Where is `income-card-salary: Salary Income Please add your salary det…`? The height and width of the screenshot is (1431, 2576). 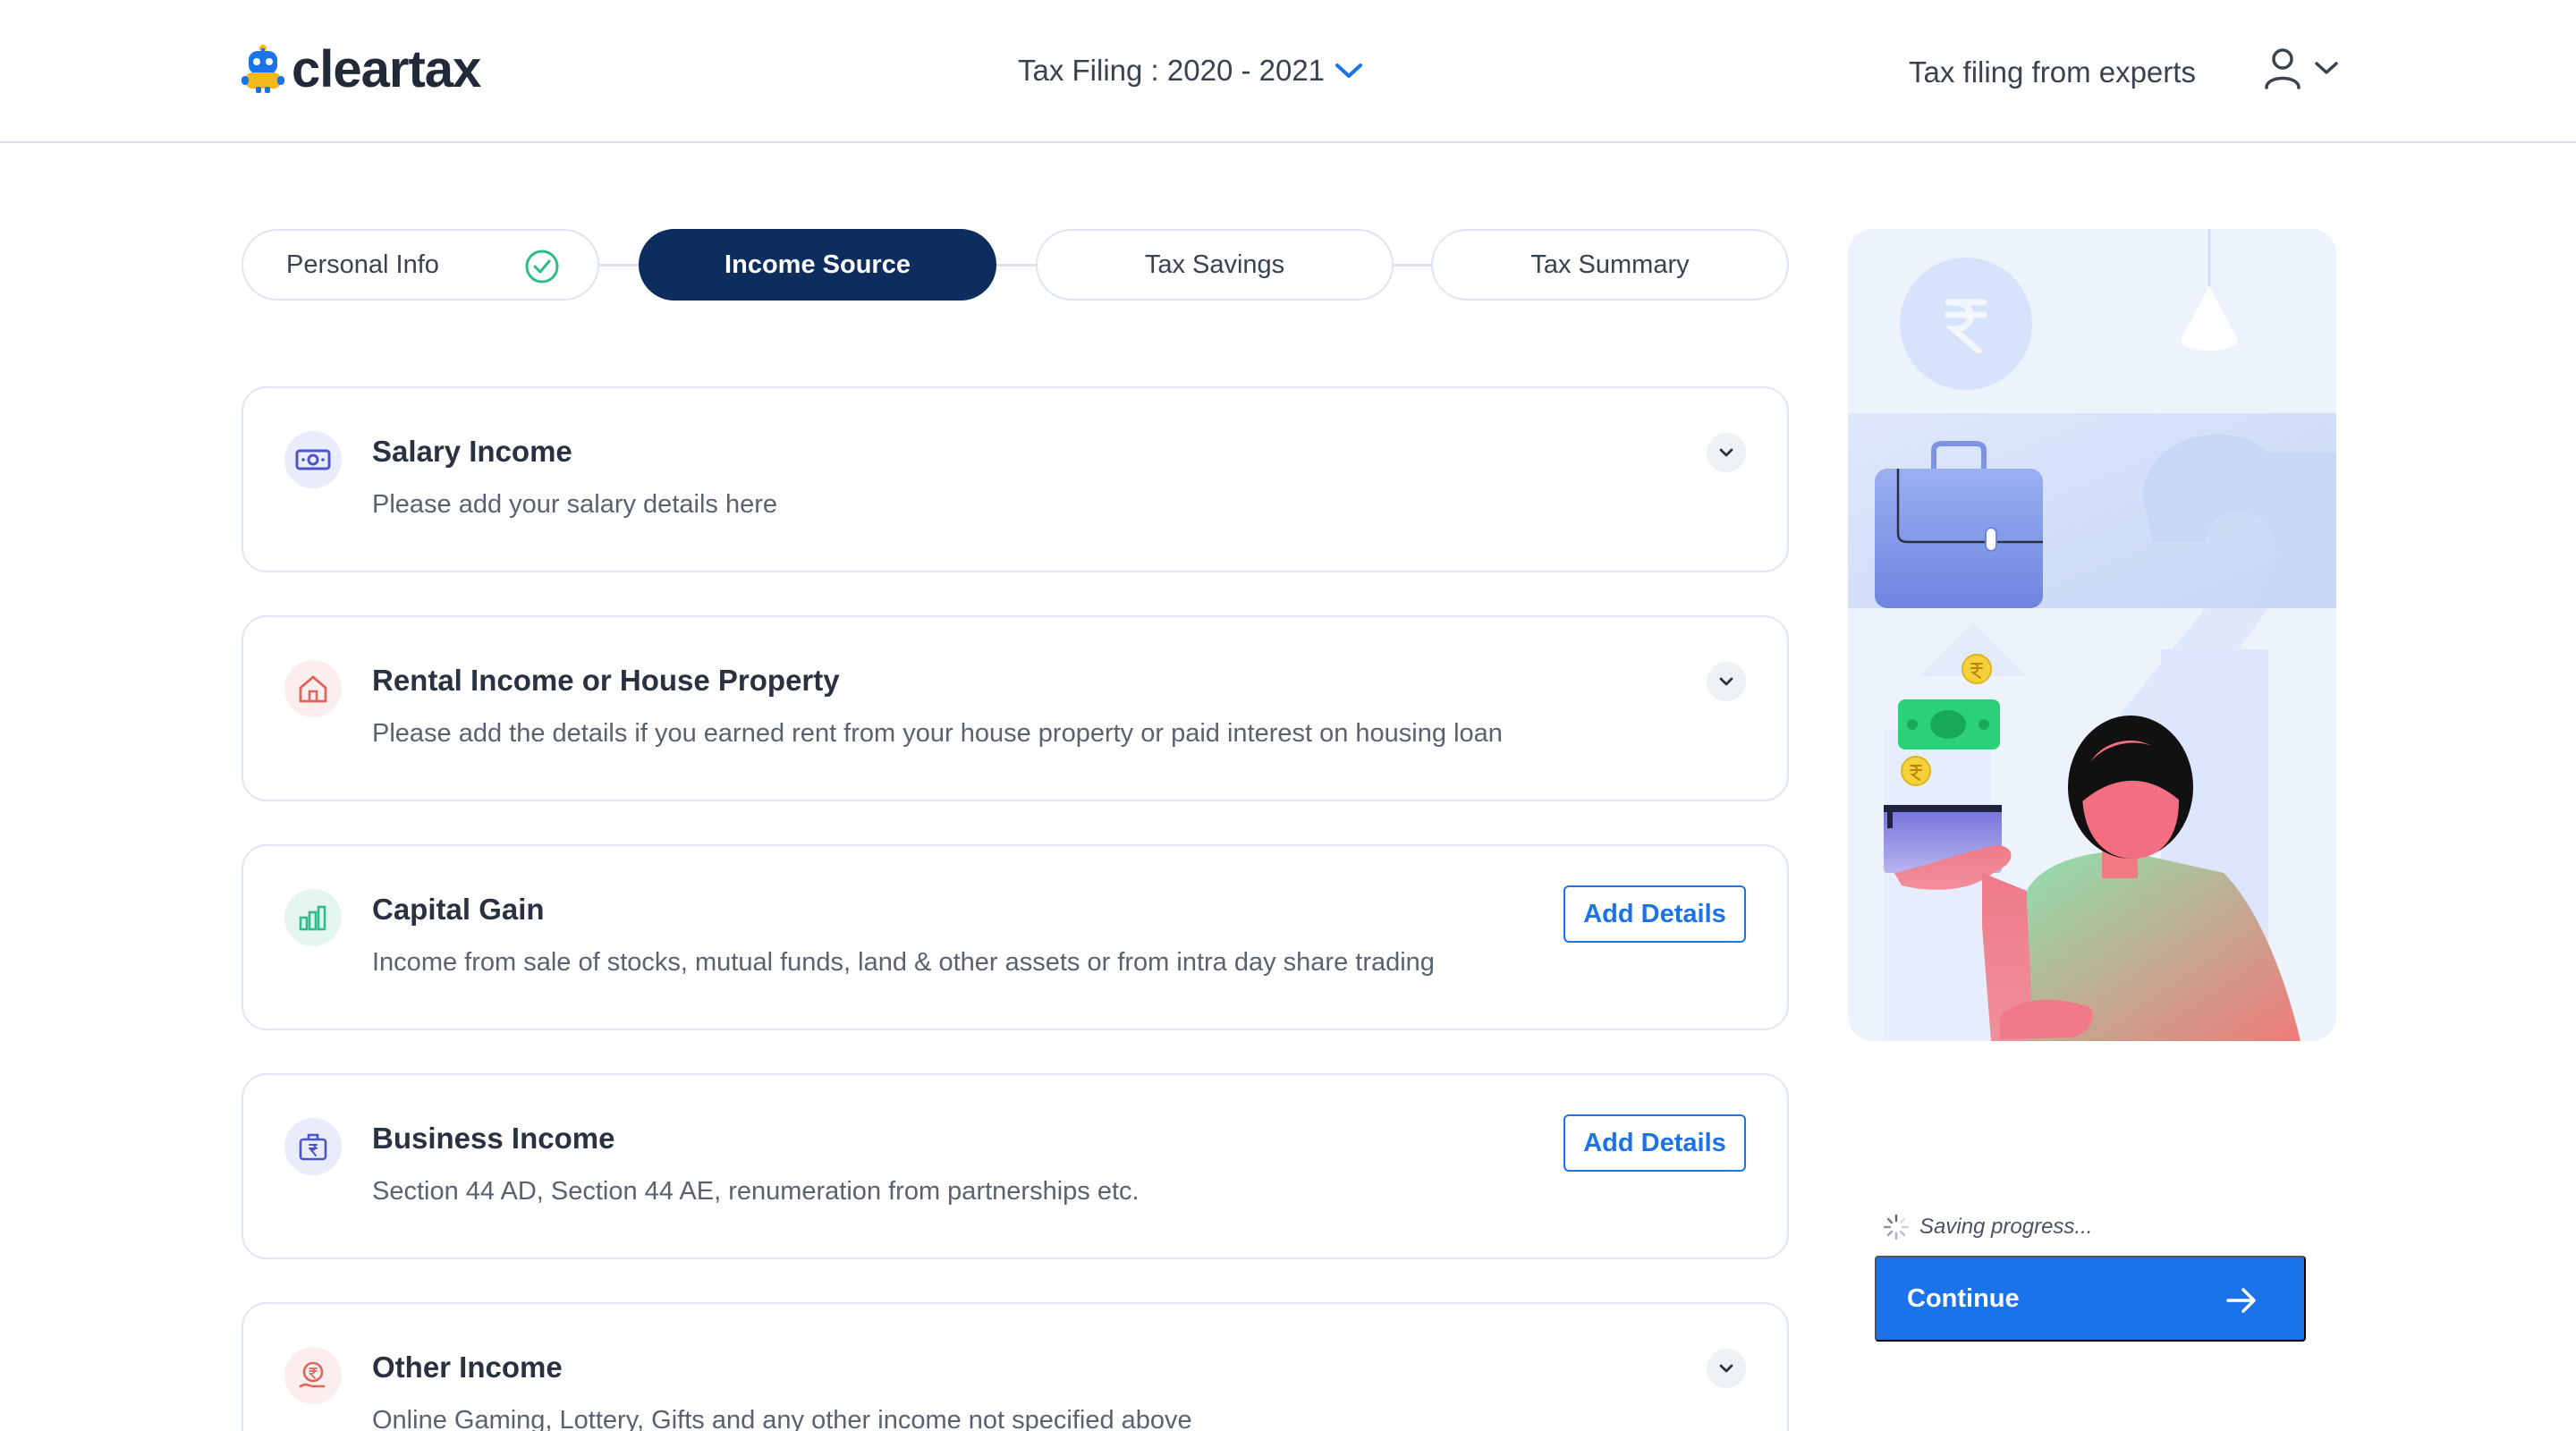
income-card-salary: Salary Income Please add your salary det… is located at coordinates (1015, 479).